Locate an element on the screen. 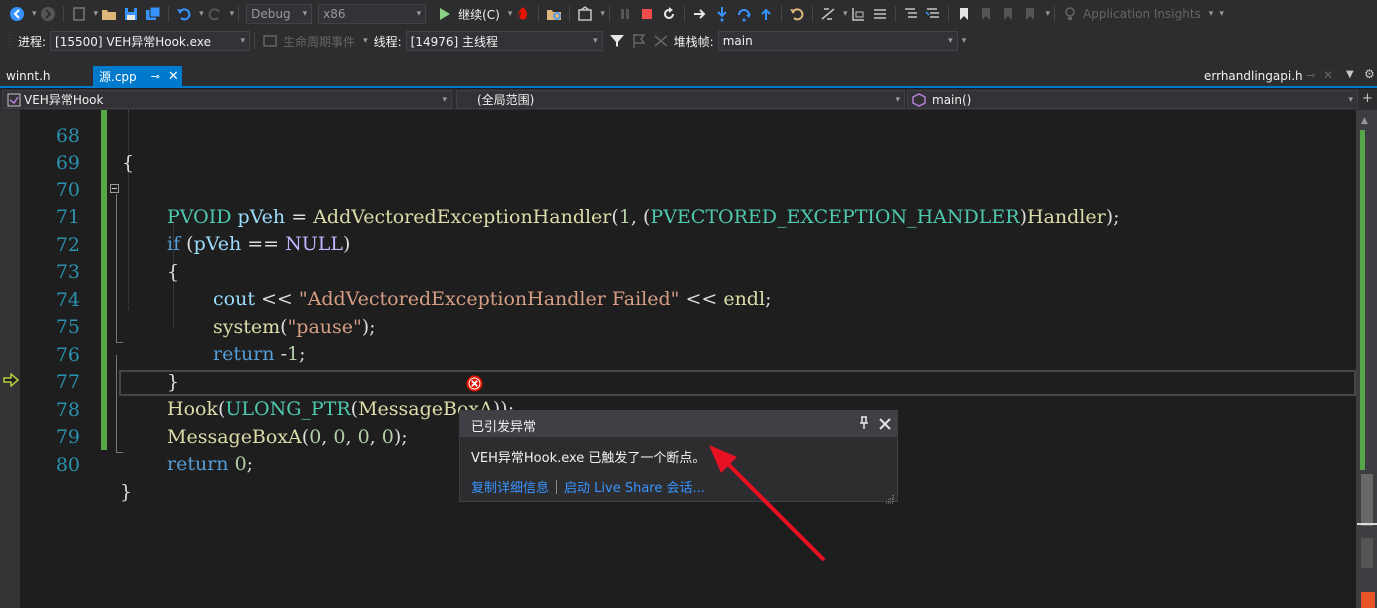  scrollbar-thumb is located at coordinates (1367, 500).